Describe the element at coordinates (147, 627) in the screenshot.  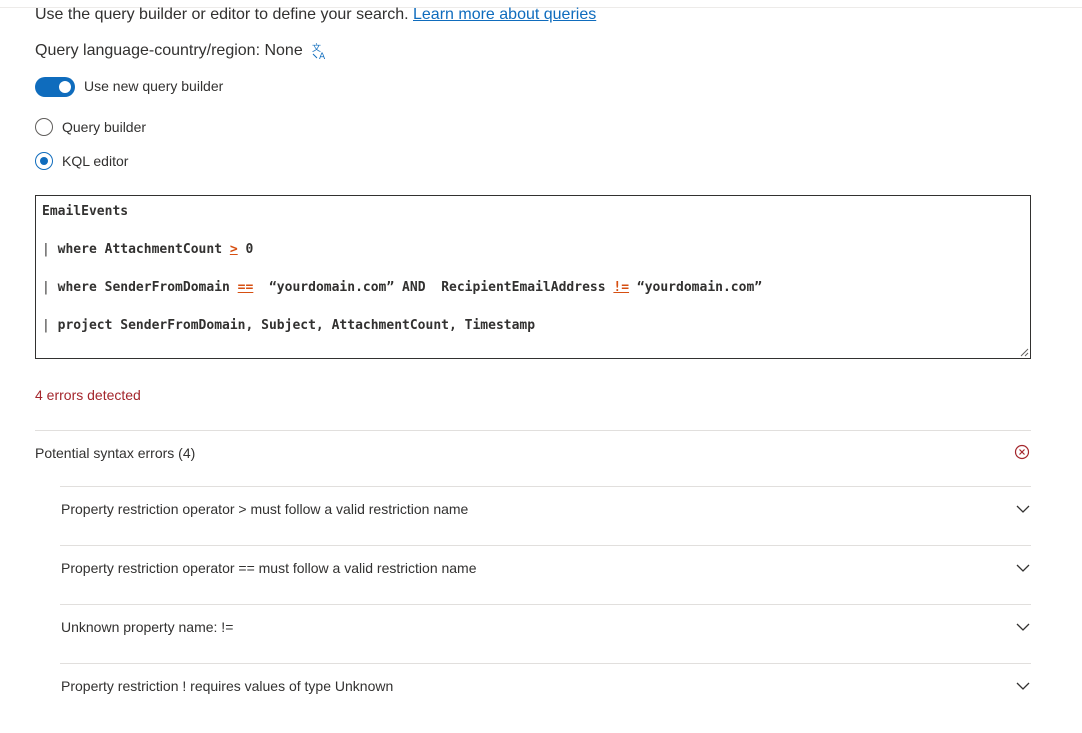
I see `syntax-error-text: Unknown property name: !=` at that location.